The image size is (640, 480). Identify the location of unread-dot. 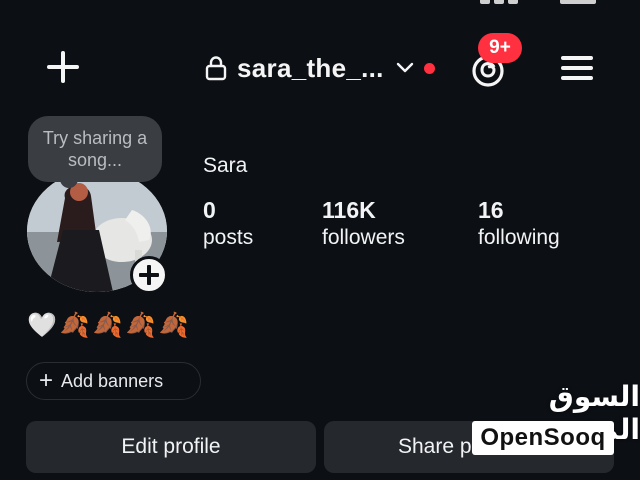
(429, 68).